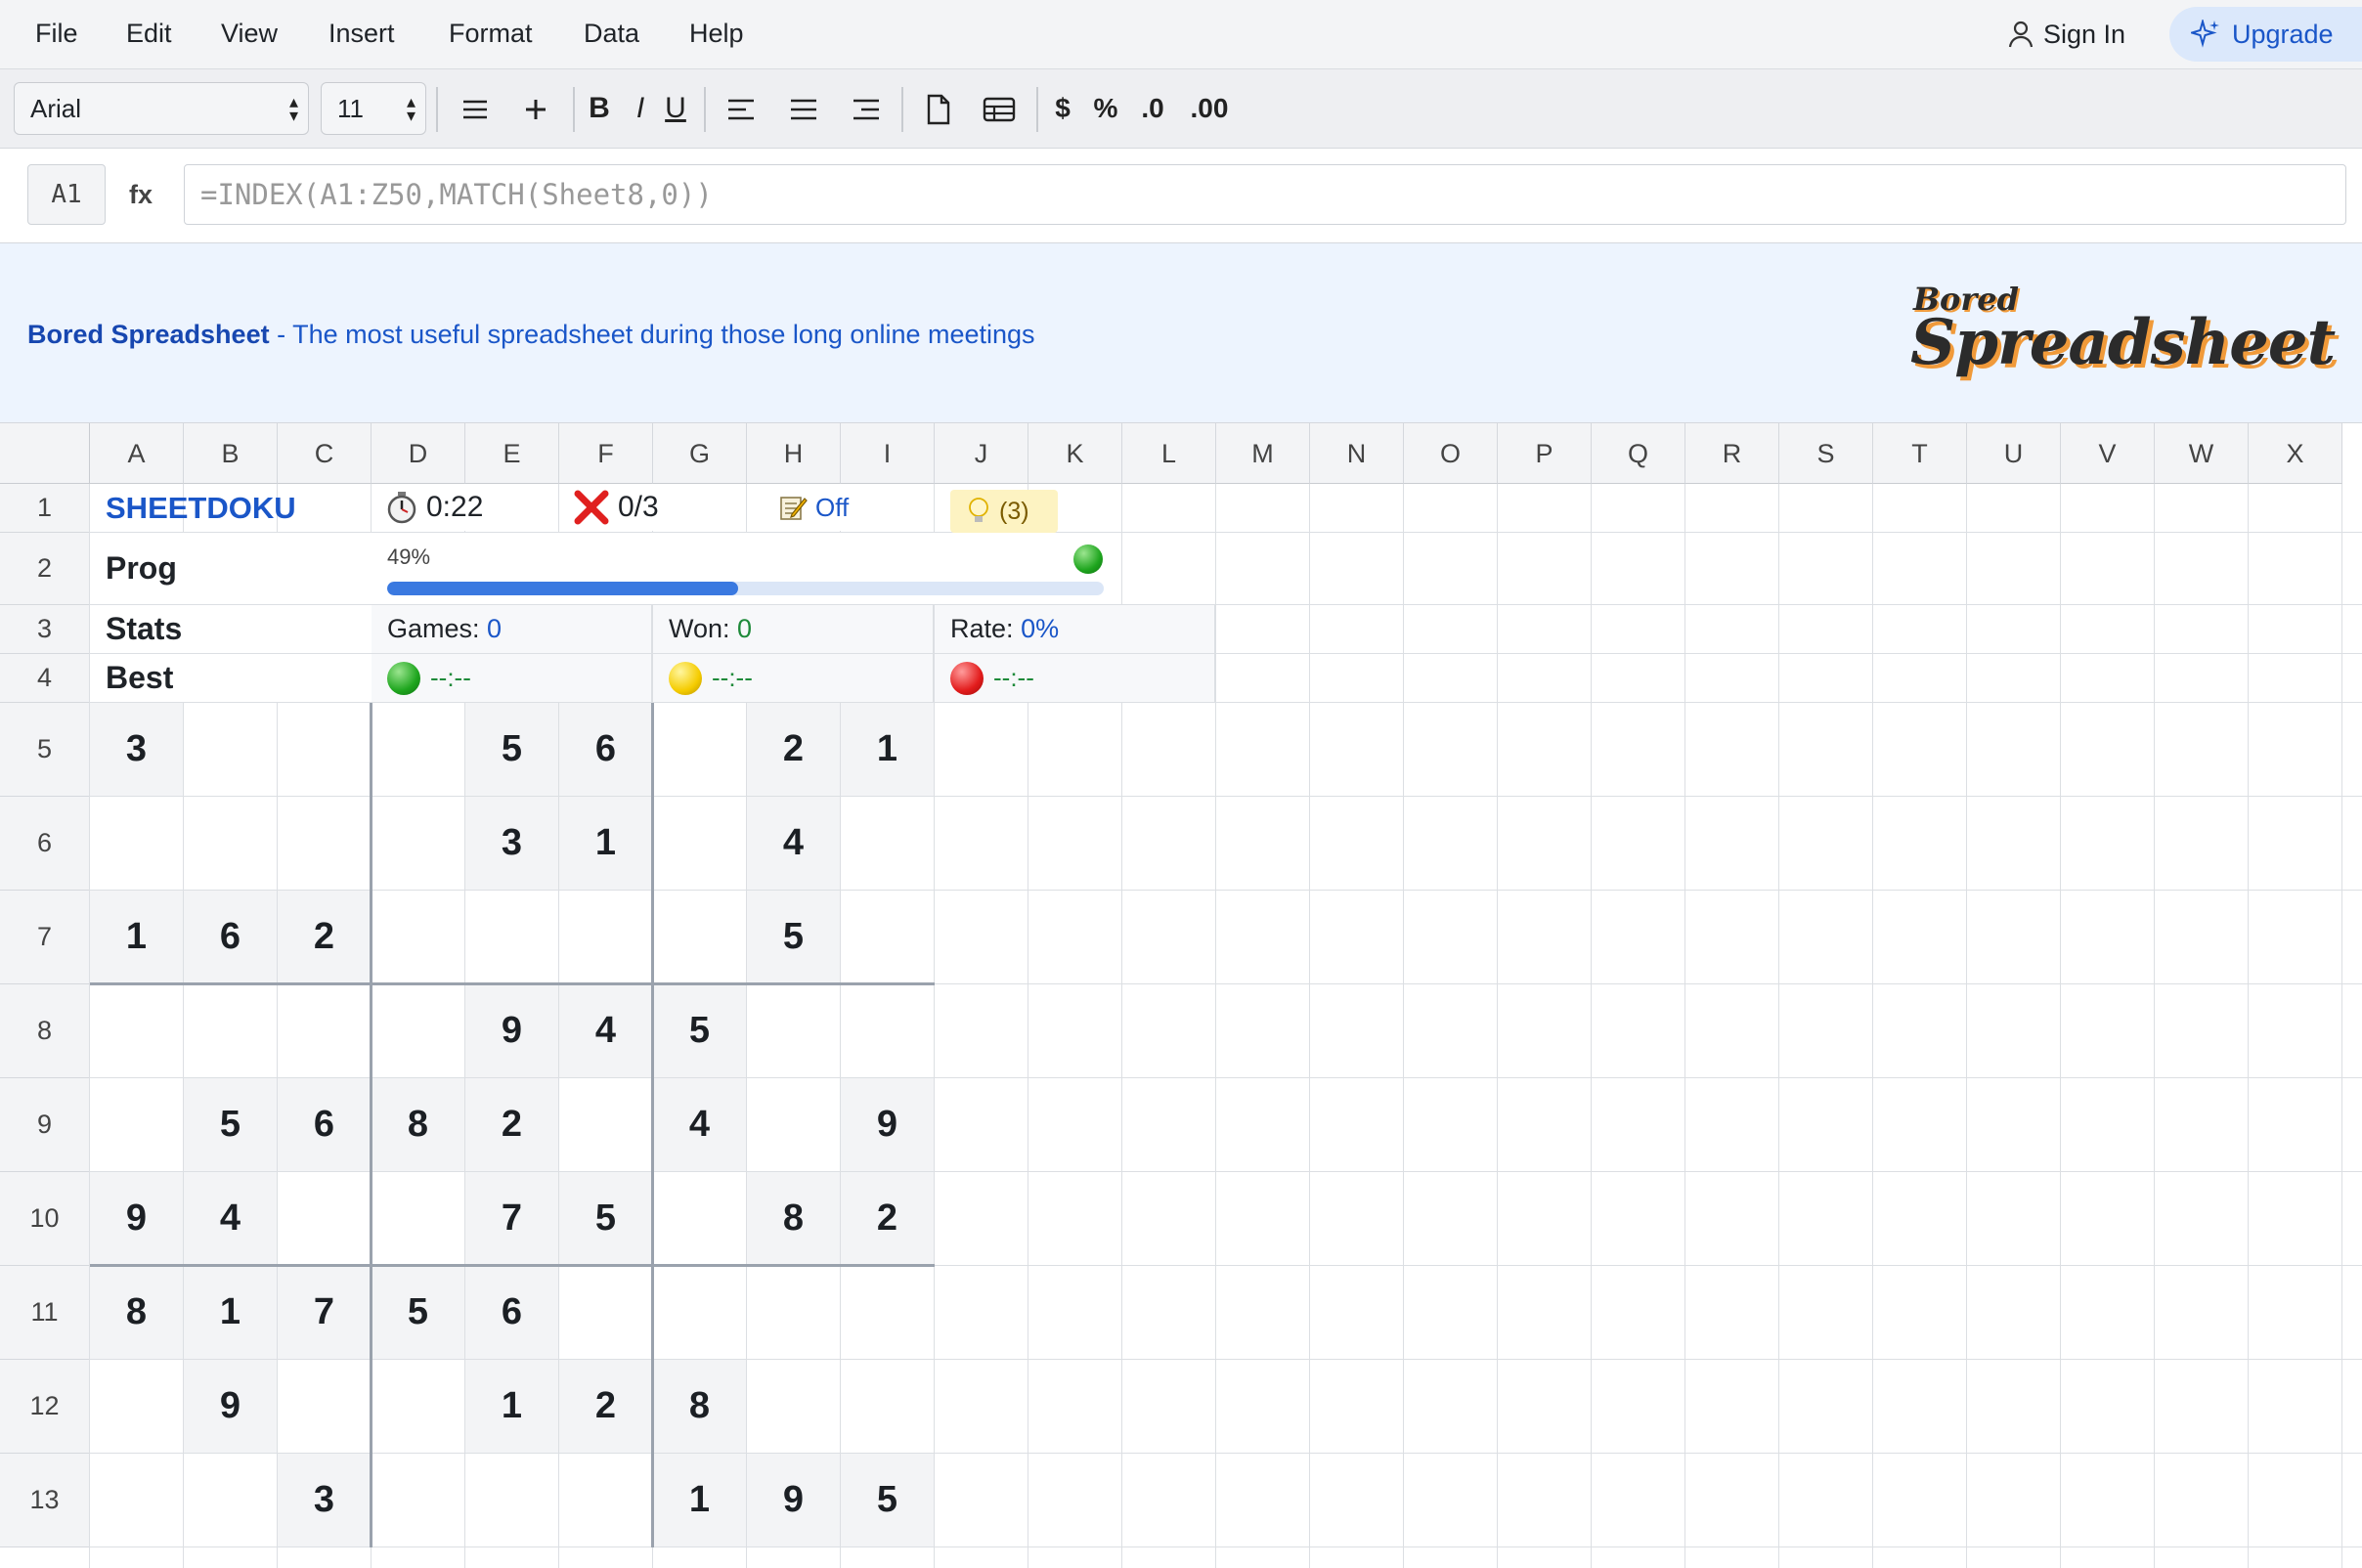 Image resolution: width=2362 pixels, height=1568 pixels. I want to click on column-header-p: P, so click(1545, 454).